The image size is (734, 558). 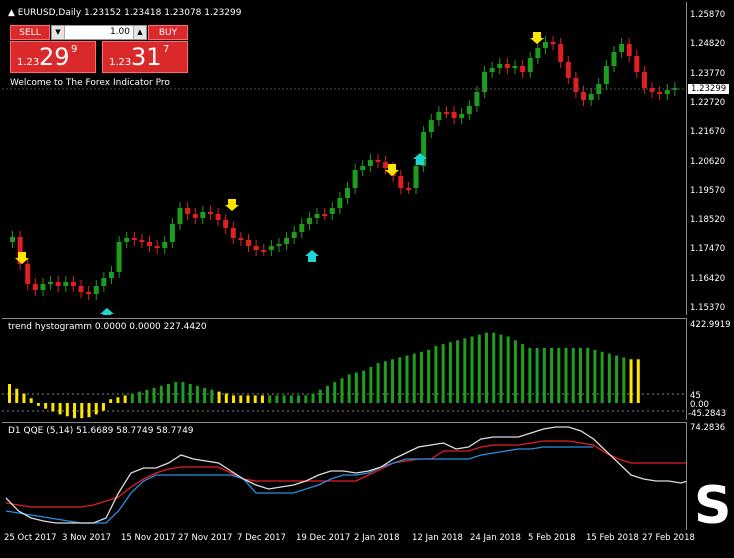 I want to click on lot-decrease-button: ▼, so click(x=58, y=32).